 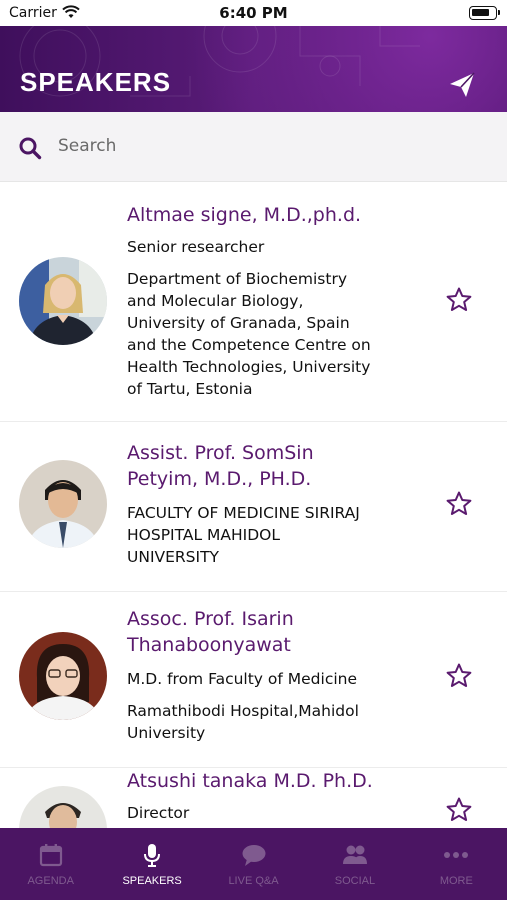 I want to click on speaker-name: Altmae signe, M.D.,ph.d., so click(x=244, y=215).